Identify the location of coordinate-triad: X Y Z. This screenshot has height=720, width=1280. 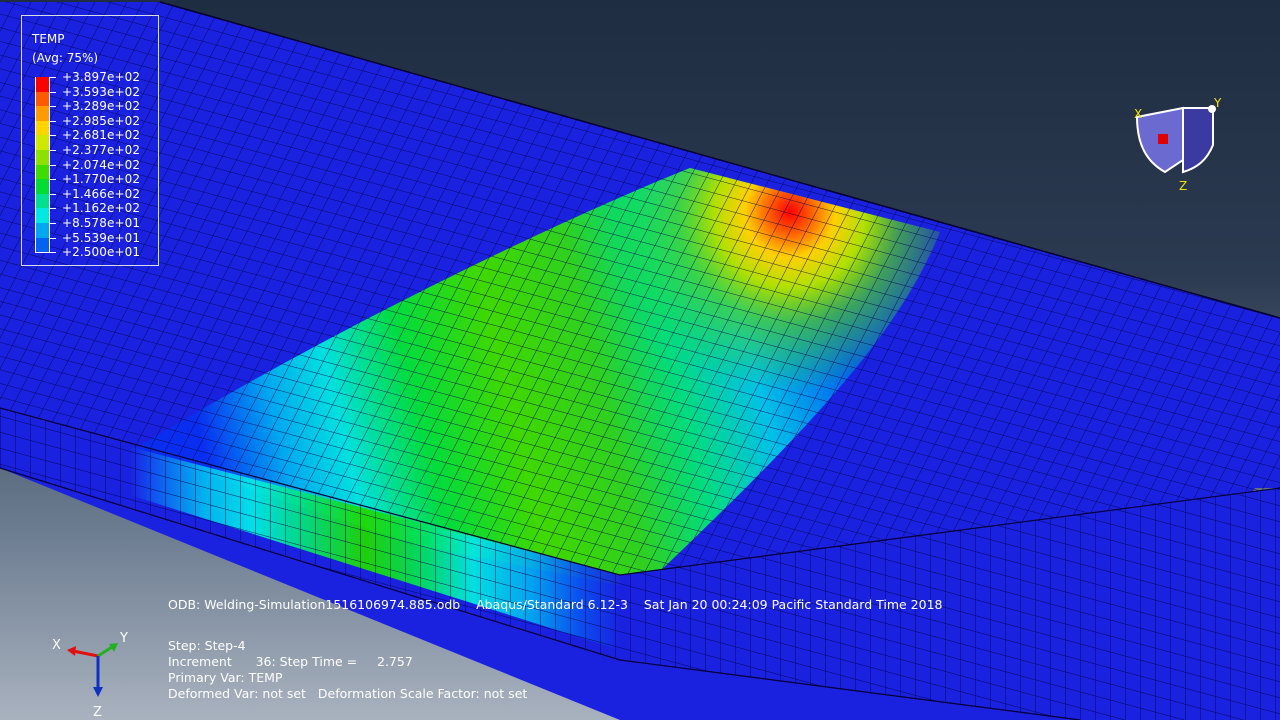
(90, 675).